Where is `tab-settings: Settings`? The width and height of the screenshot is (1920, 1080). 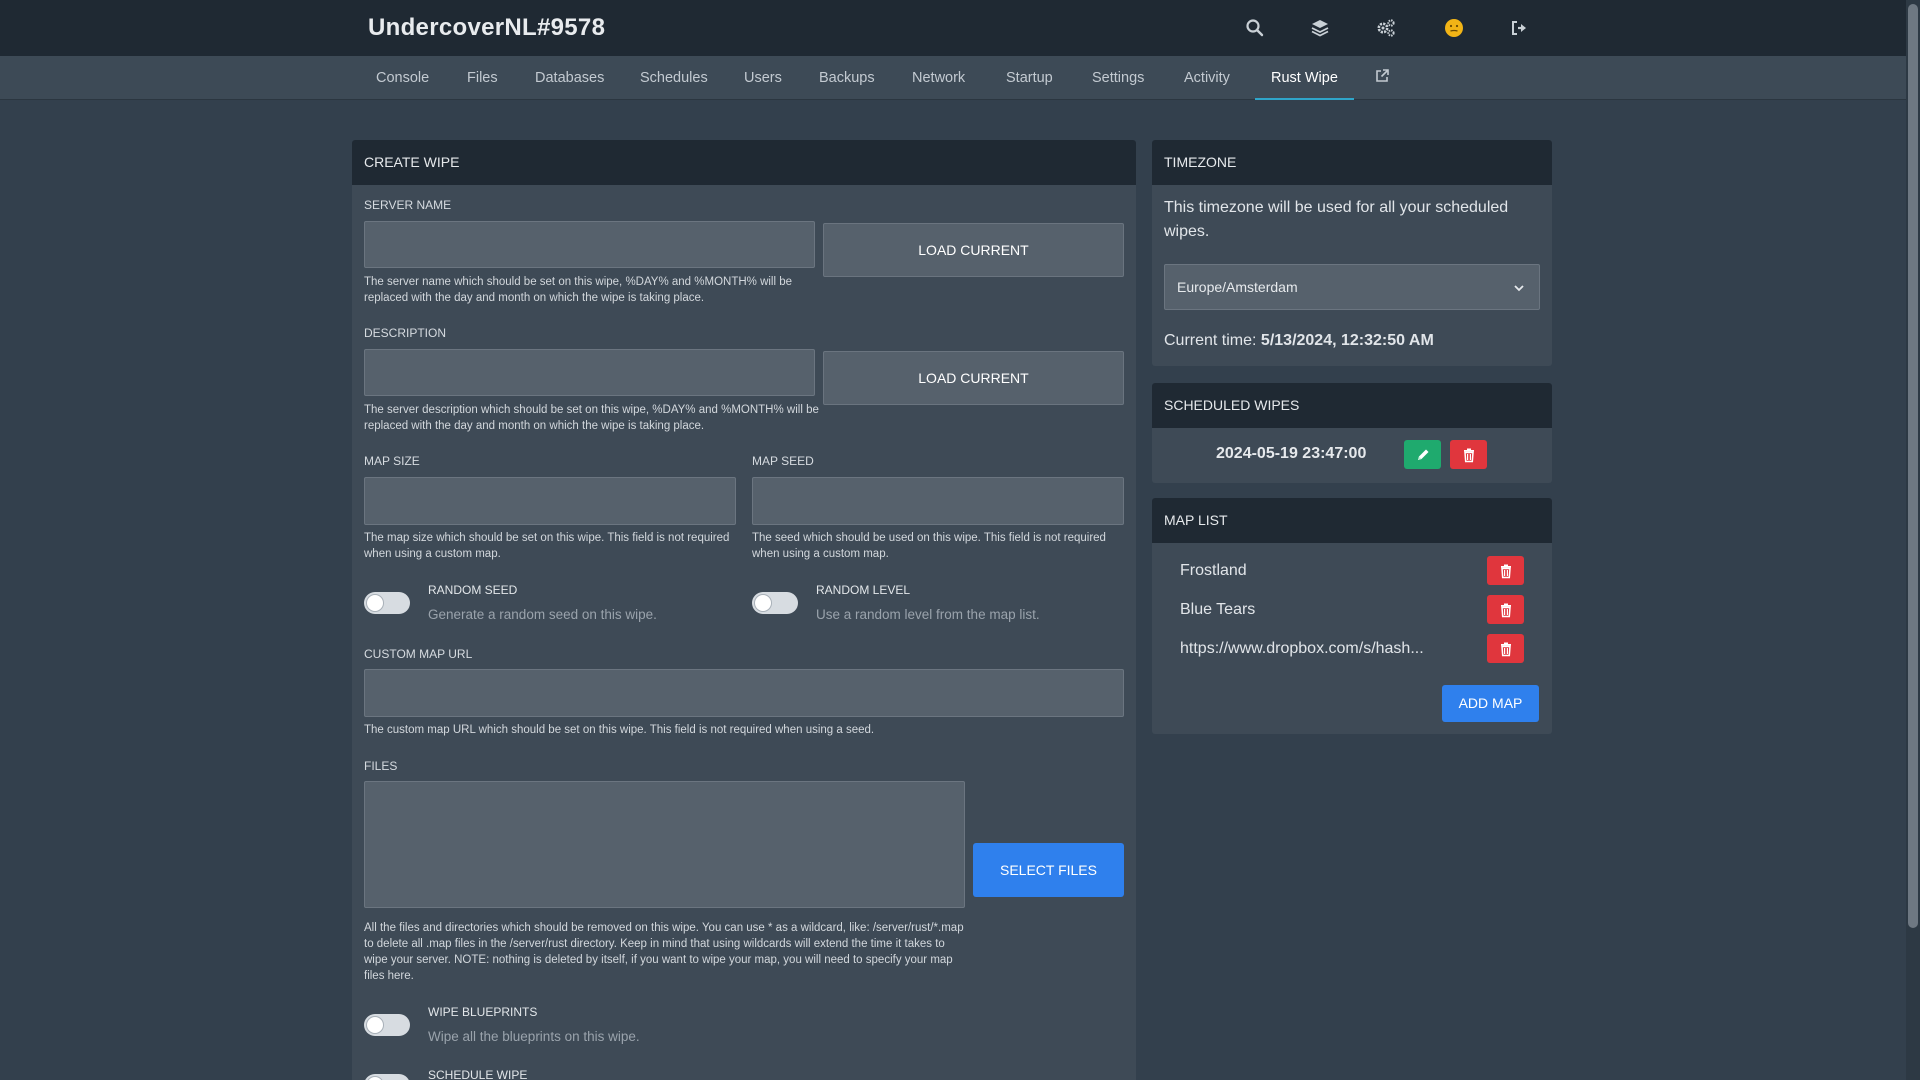
tab-settings: Settings is located at coordinates (1118, 78).